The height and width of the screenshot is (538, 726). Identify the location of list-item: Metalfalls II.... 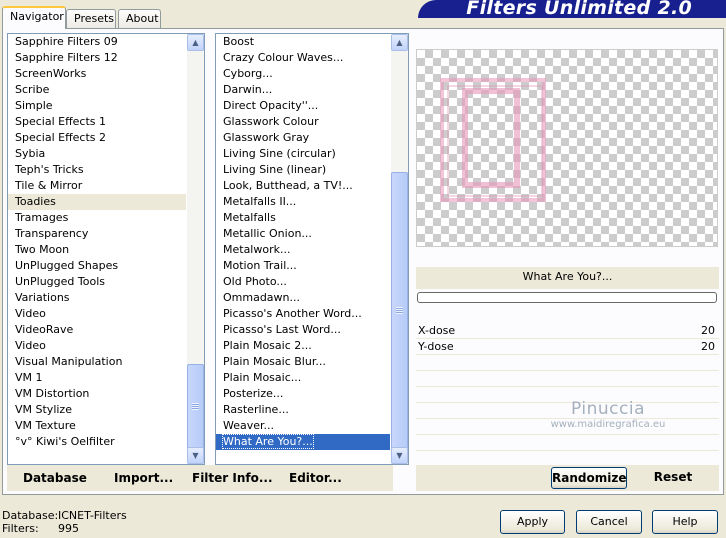
(303, 202).